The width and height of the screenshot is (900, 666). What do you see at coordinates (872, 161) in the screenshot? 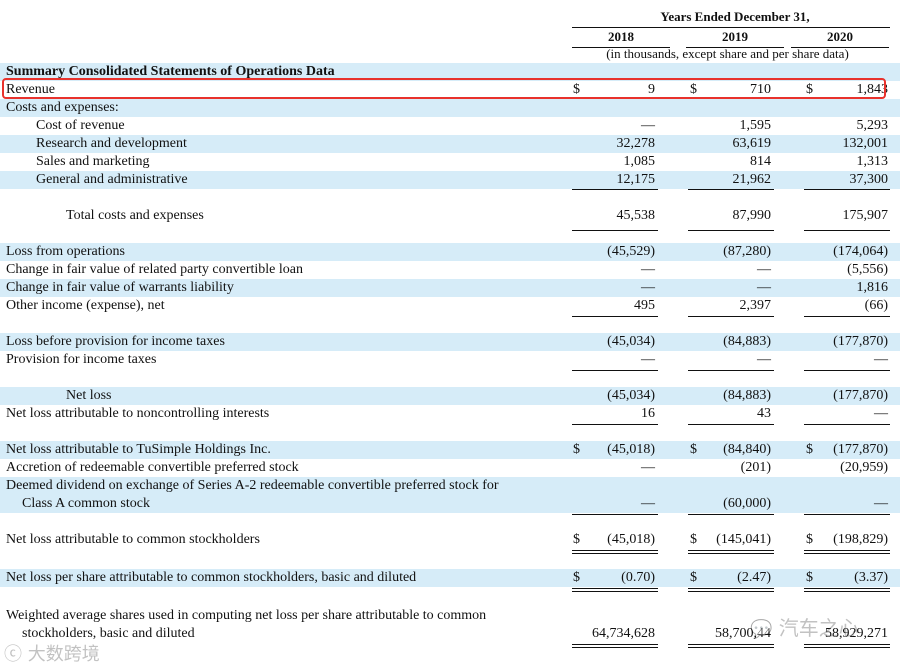
I see `value-2020: 1,313` at bounding box center [872, 161].